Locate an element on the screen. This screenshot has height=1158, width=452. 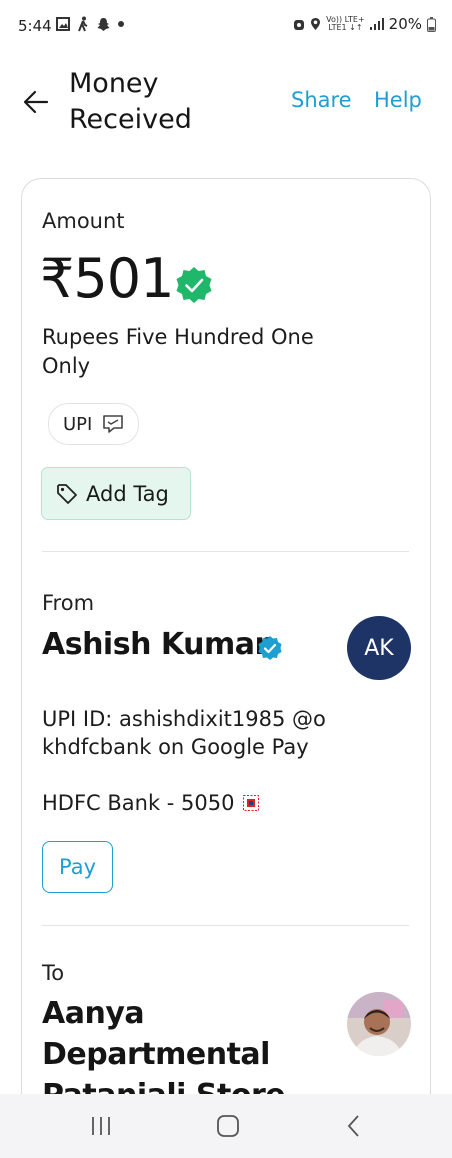
add-tag-button: Add Tag is located at coordinates (116, 493).